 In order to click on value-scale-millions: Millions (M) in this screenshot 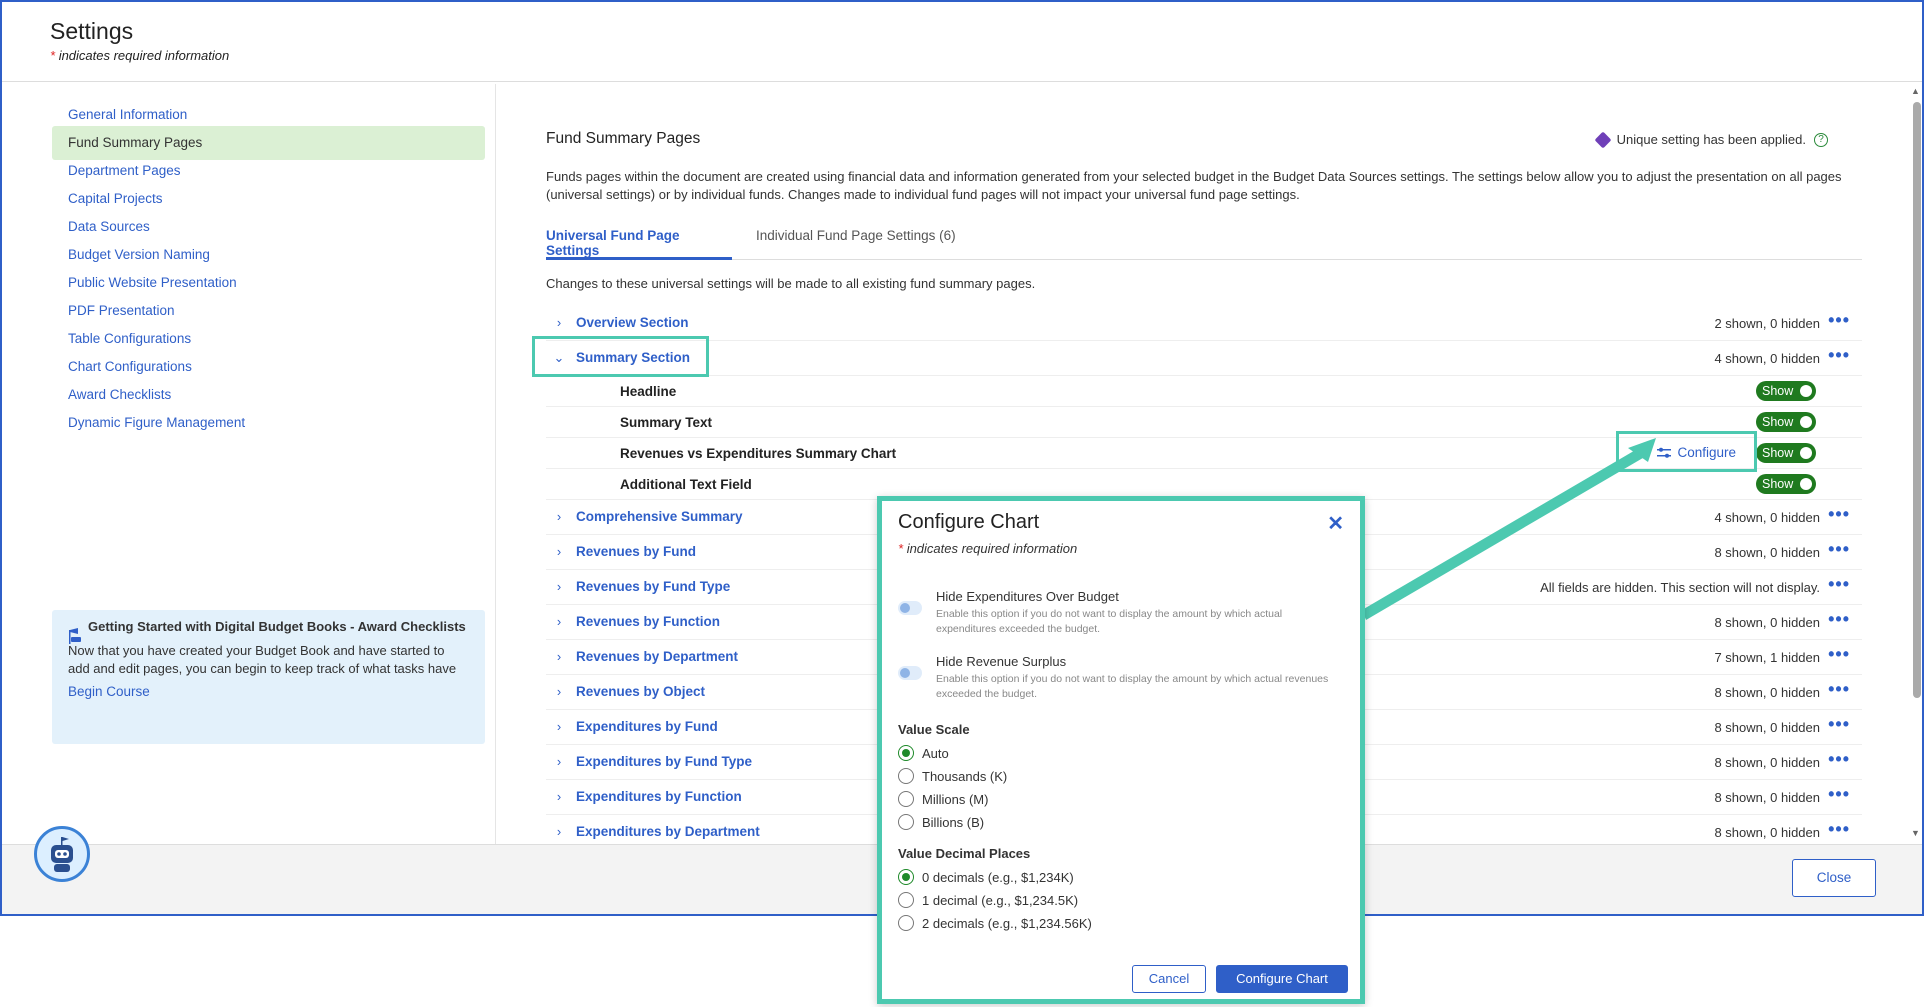, I will do `click(943, 799)`.